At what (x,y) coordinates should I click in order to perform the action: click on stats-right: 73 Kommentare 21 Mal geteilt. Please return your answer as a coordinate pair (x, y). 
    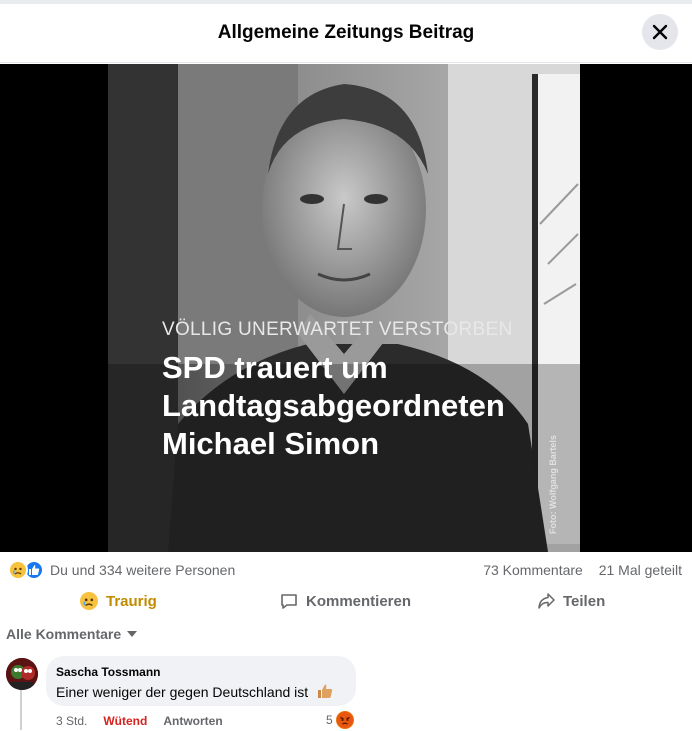
    Looking at the image, I should click on (582, 570).